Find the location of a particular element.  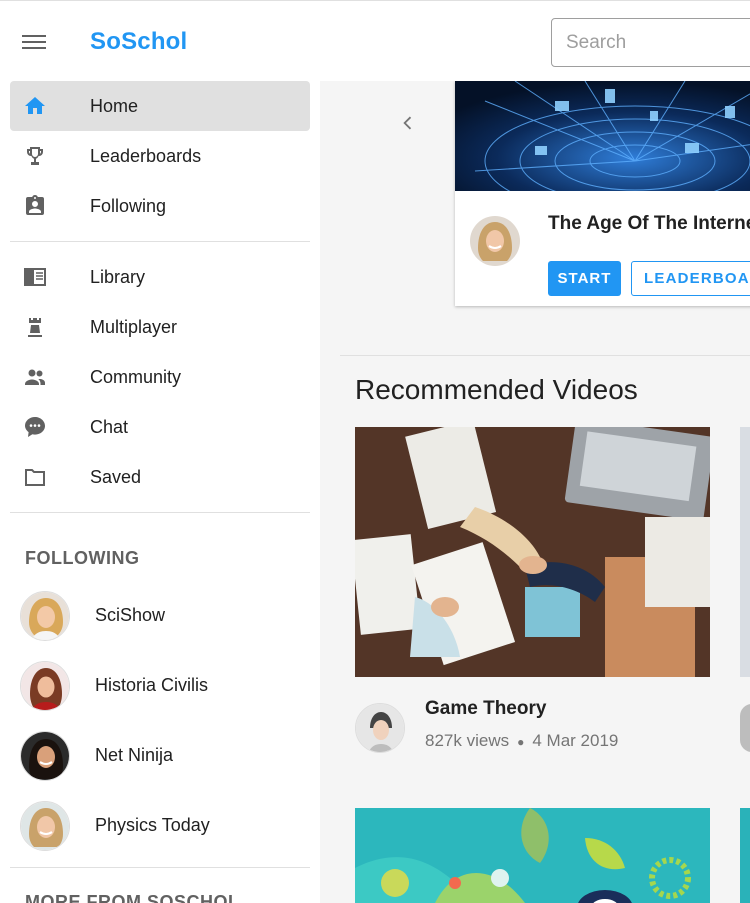

video-title: Game Theory is located at coordinates (485, 709).